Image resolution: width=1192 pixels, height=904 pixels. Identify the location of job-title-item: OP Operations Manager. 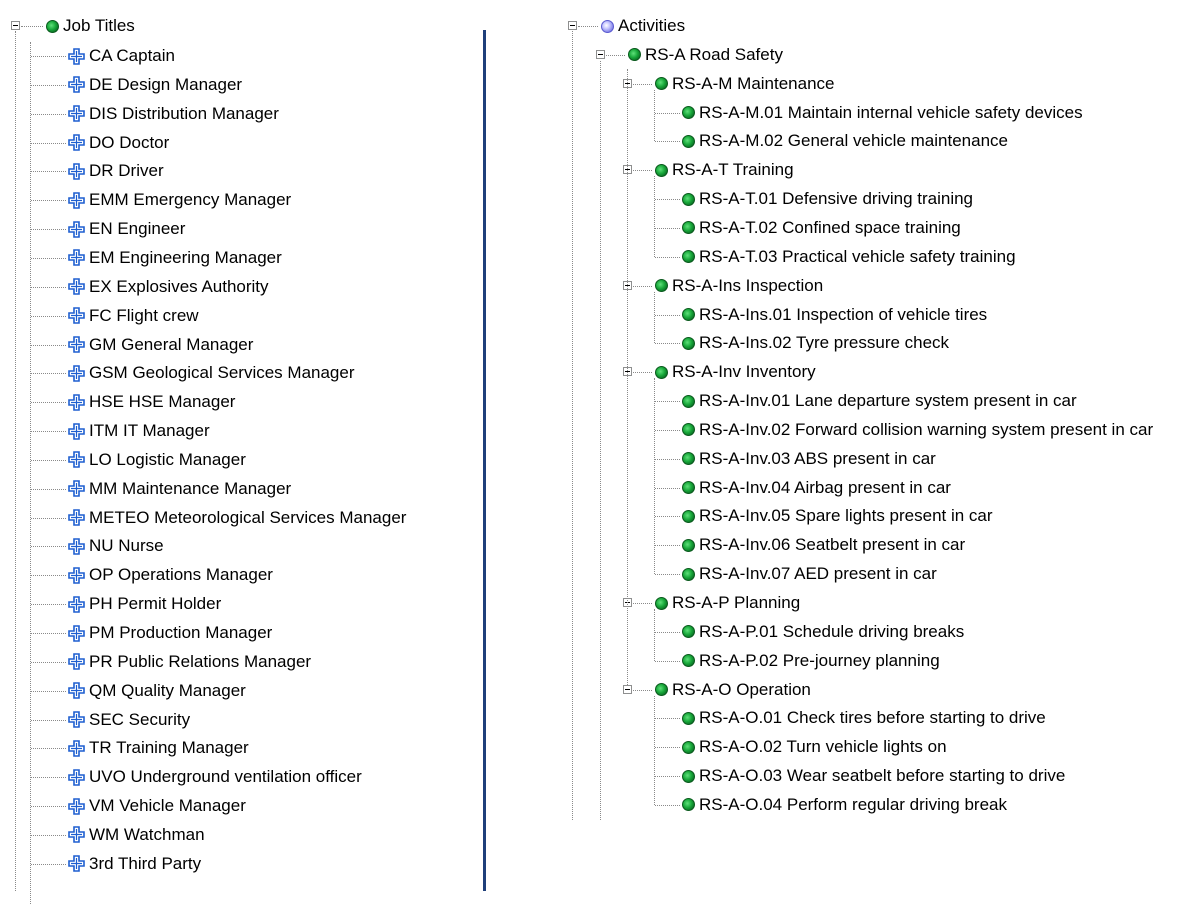
(170, 575).